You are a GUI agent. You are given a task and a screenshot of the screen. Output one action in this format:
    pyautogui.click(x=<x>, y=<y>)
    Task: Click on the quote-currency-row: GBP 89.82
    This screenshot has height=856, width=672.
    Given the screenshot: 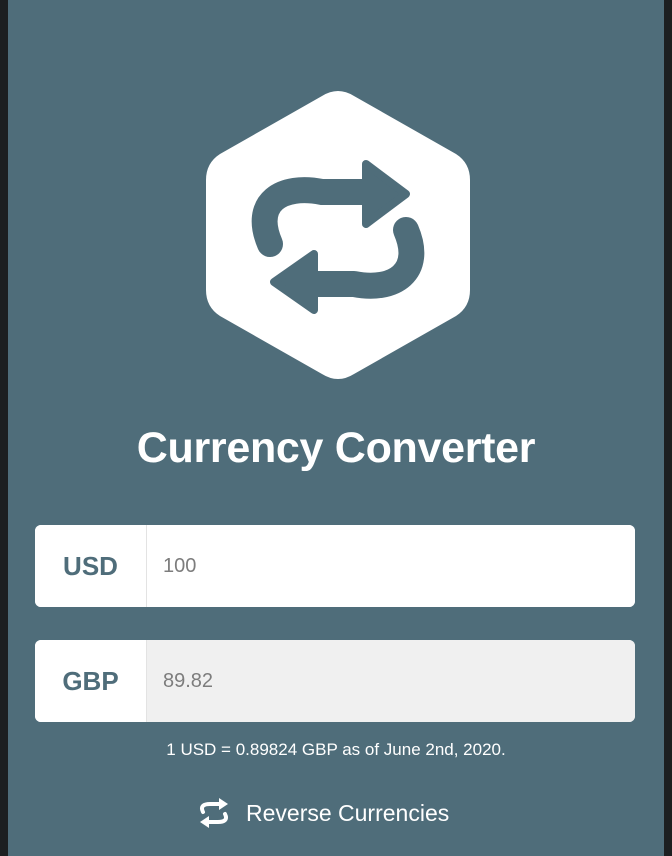 What is the action you would take?
    pyautogui.click(x=335, y=681)
    